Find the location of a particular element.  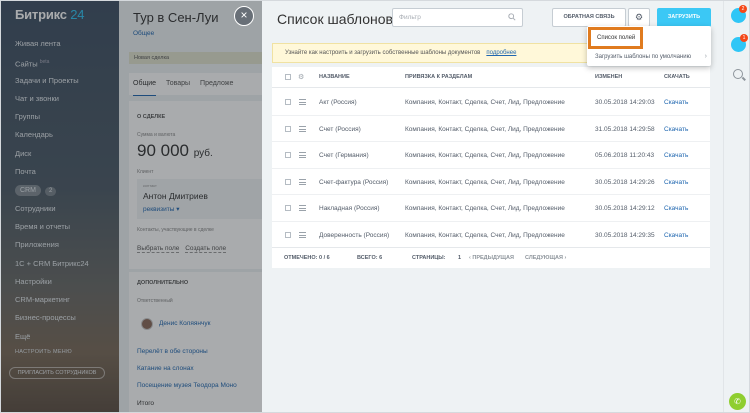

column-header-name: НАЗВАНИЕ is located at coordinates (334, 77).